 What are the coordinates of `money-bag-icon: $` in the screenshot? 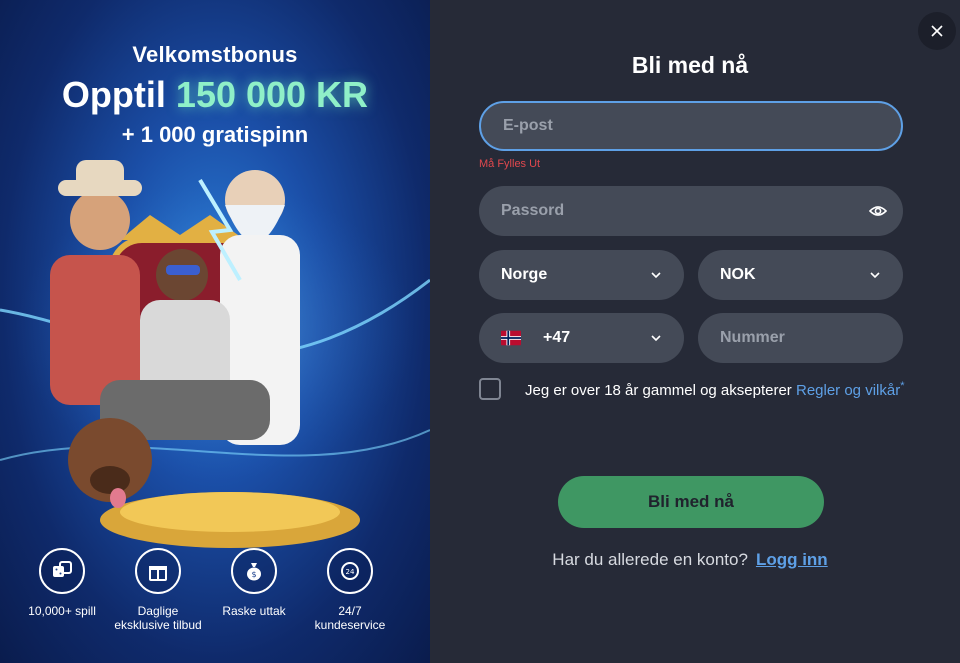 It's located at (254, 571).